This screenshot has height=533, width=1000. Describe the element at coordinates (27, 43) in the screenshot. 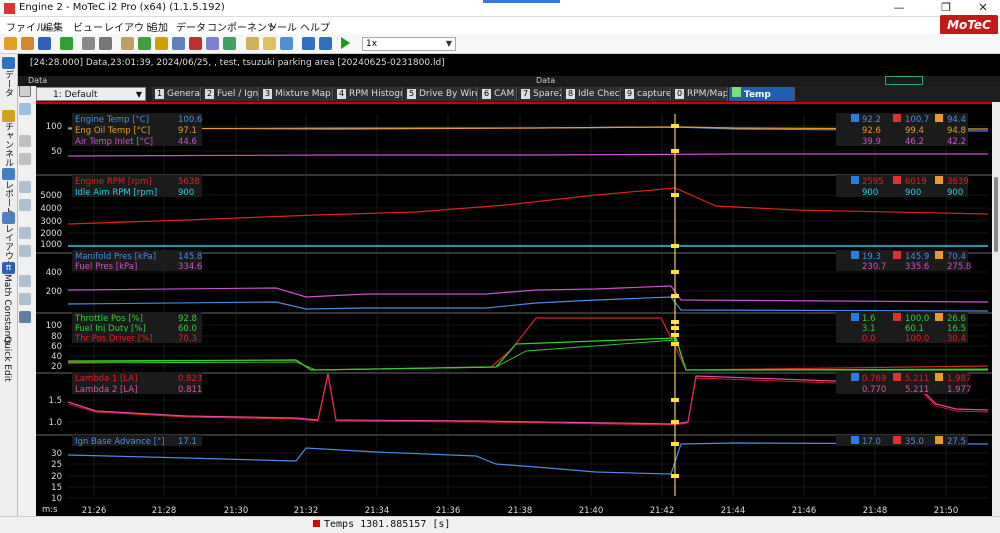

I see `open-folder-icon` at that location.